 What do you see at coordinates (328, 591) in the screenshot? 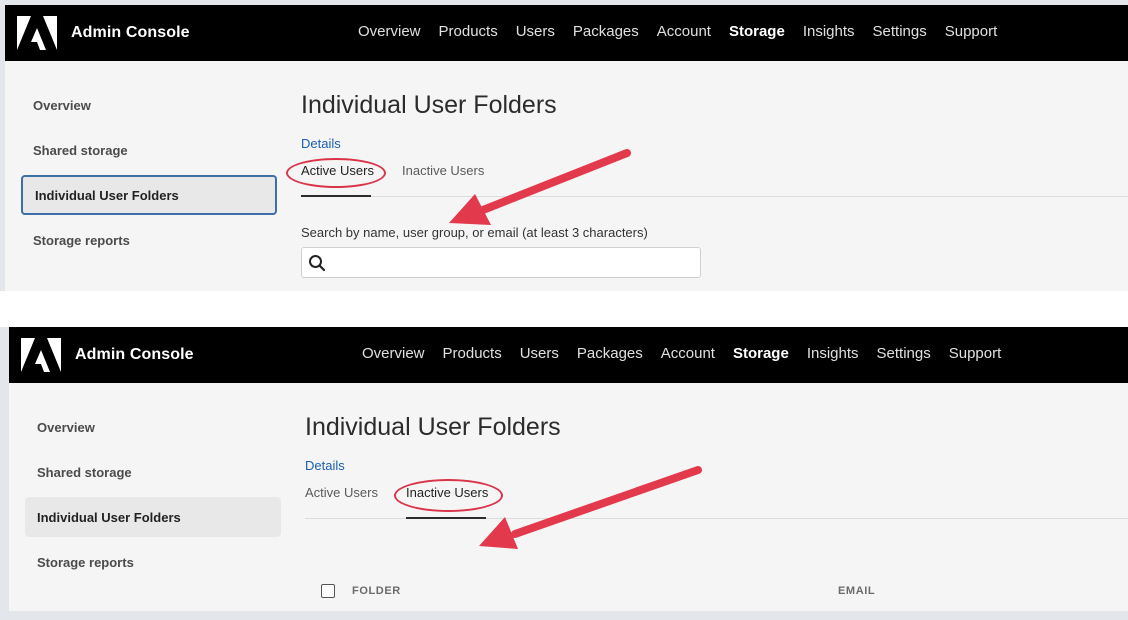
I see `select-all-checkbox` at bounding box center [328, 591].